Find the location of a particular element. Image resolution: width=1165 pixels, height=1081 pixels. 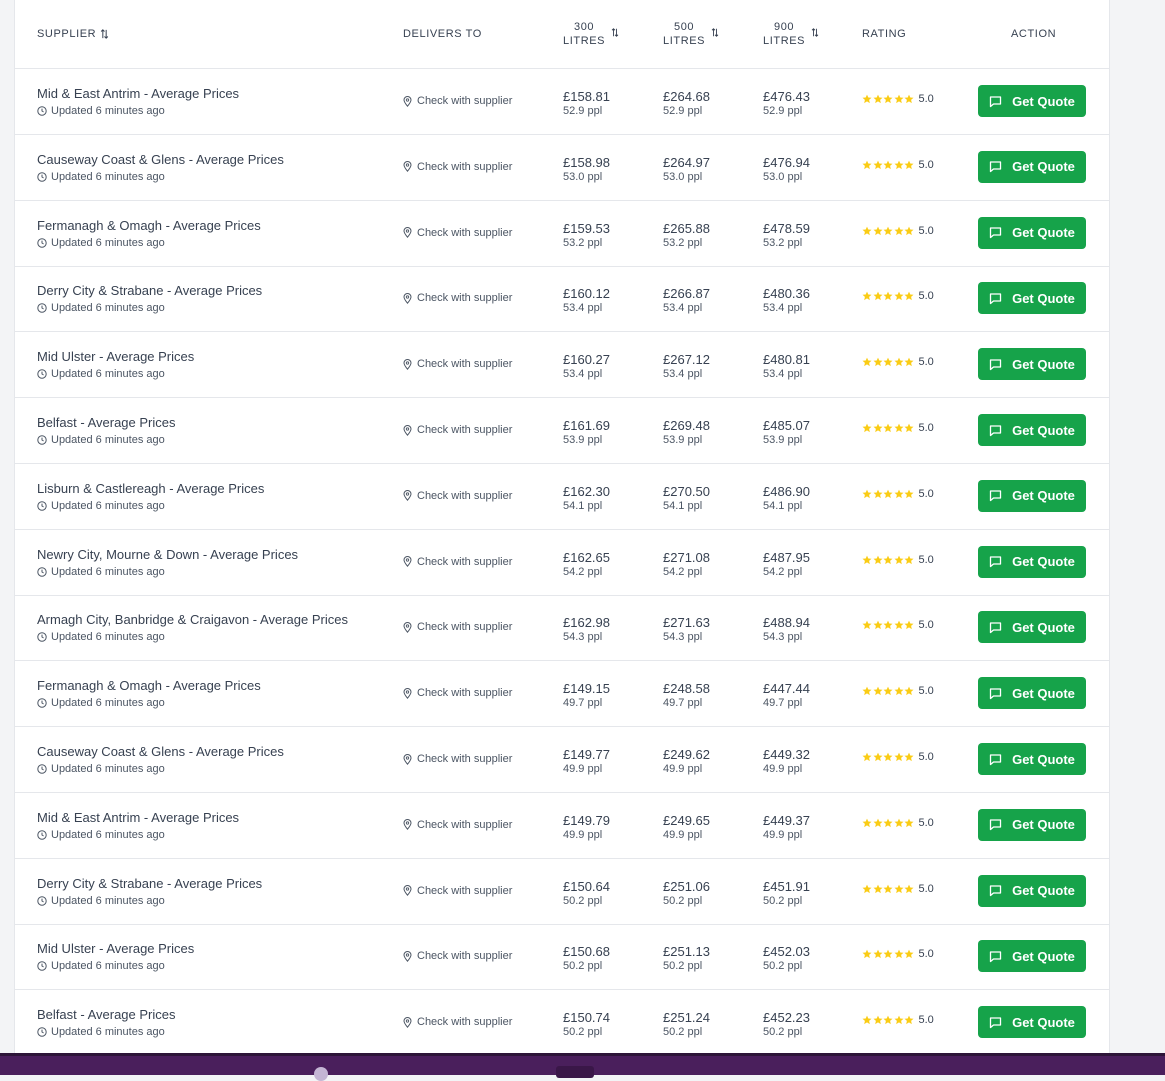

price-500-litres: £264.68 is located at coordinates (686, 96).